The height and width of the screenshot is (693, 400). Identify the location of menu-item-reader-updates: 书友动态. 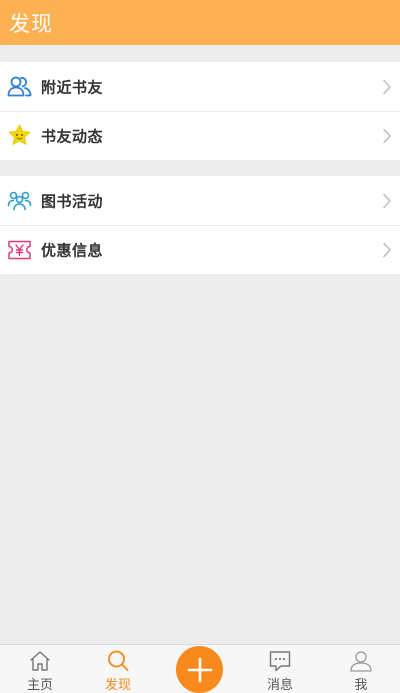
(200, 135).